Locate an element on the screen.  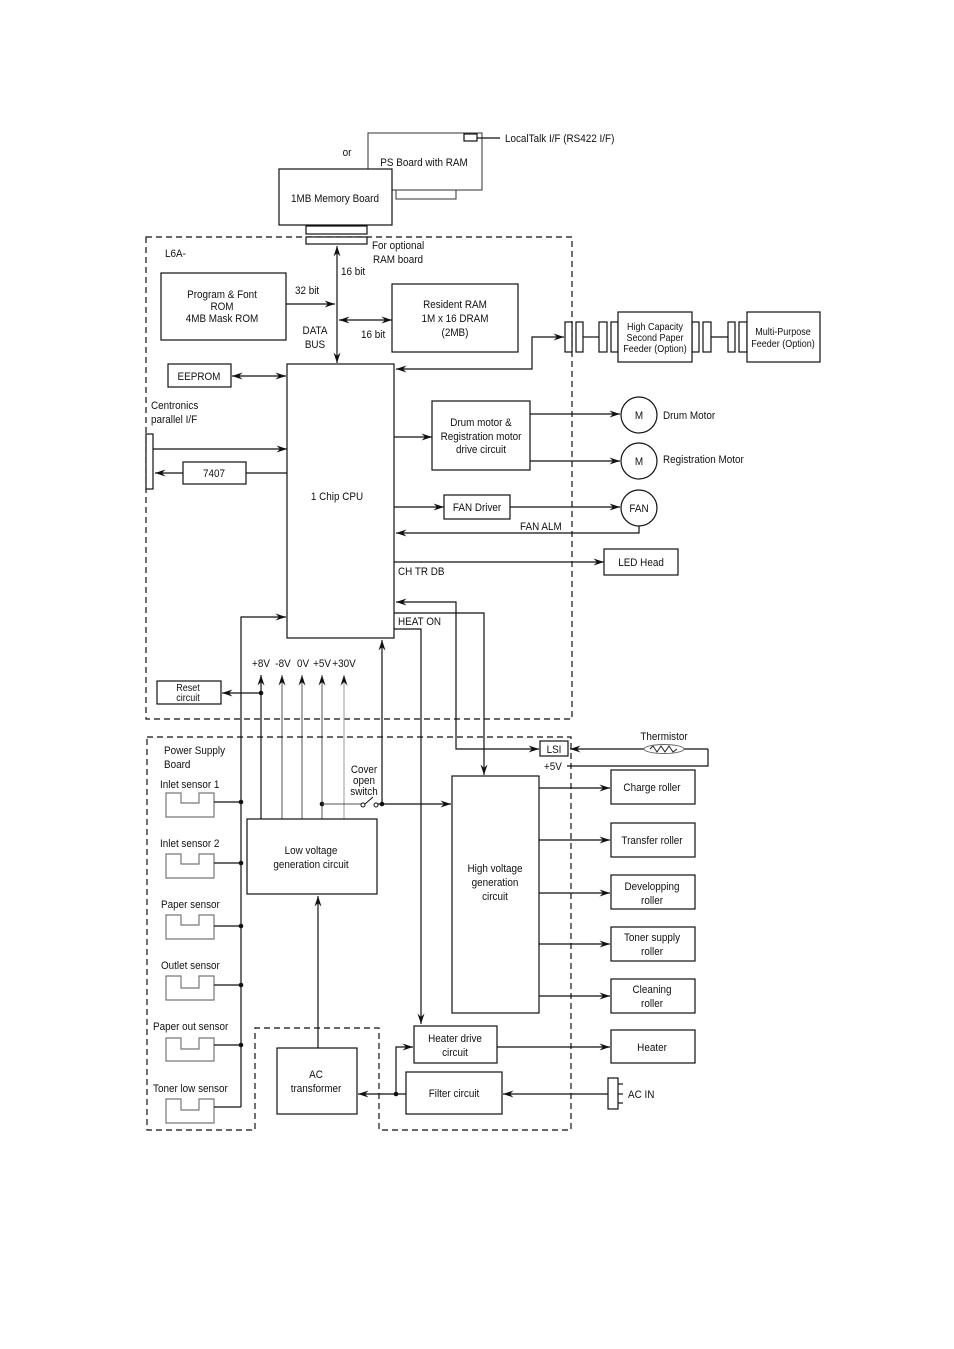
ac-transformer: AC transformer is located at coordinates (317, 1081).